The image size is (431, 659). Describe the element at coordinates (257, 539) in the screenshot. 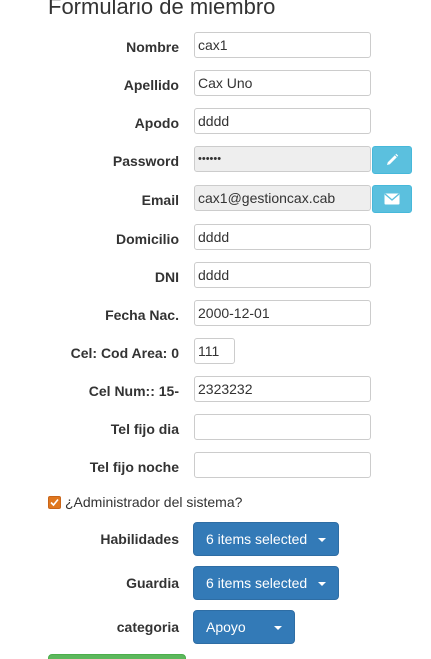

I see `habilidades-selected: 6 items selected` at that location.